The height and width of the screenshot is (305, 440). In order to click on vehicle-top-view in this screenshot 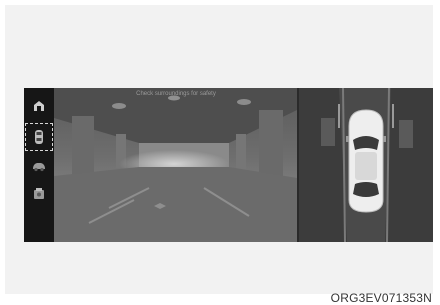, I will do `click(366, 161)`.